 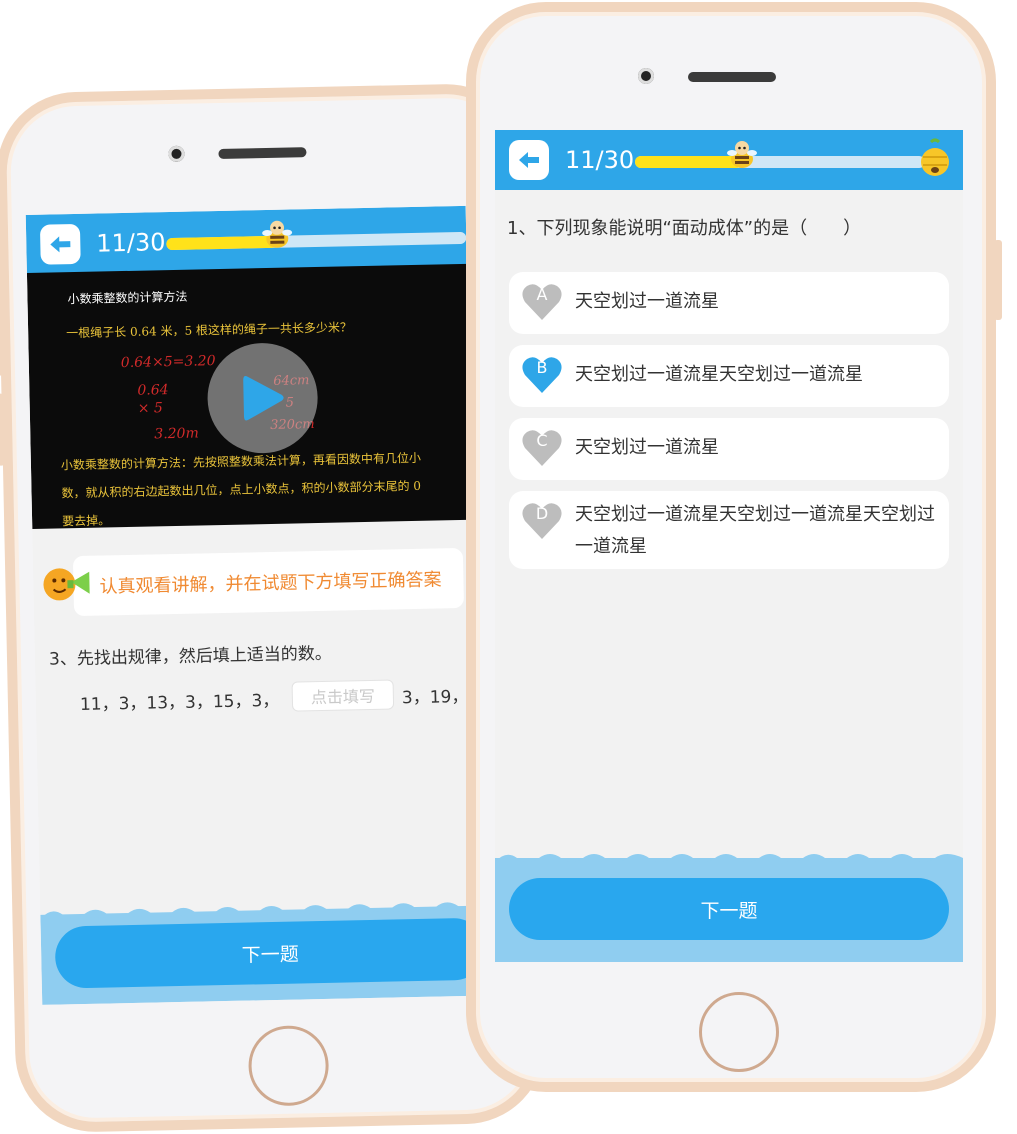 What do you see at coordinates (168, 362) in the screenshot?
I see `video-handwriting-1: 0.64×5=3.20` at bounding box center [168, 362].